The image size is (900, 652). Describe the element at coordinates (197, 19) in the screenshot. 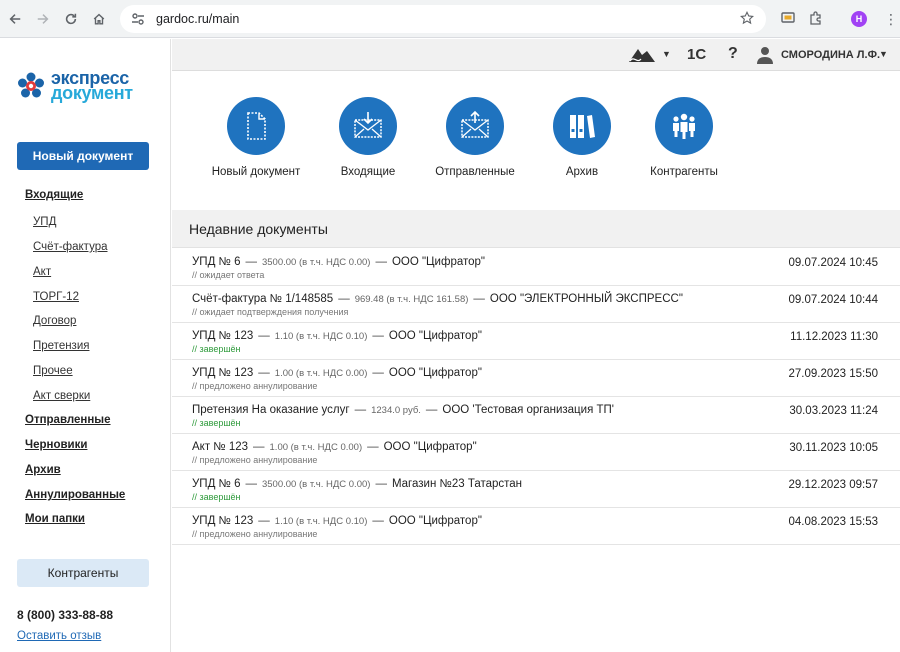

I see `url-text: gardoc.ru/main` at that location.